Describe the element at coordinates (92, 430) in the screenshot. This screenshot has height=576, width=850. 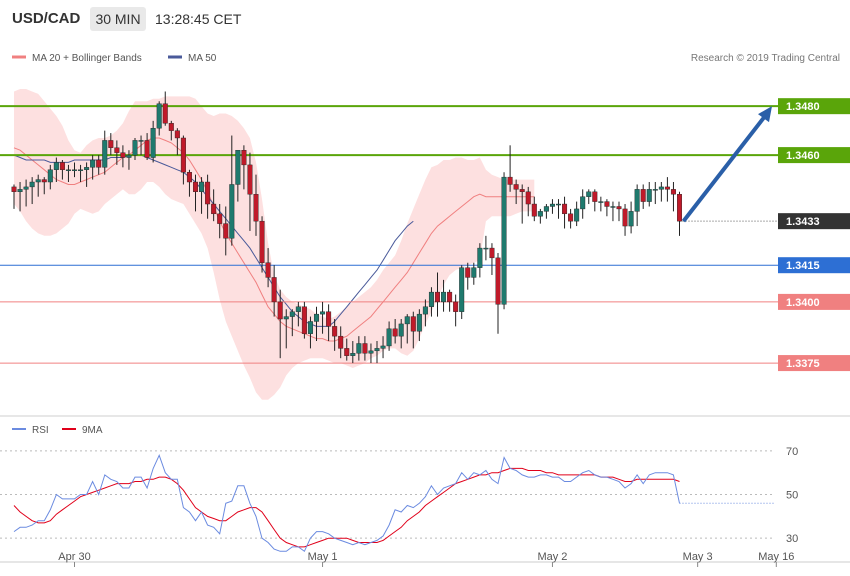
I see `rsi-legend-label: 9MA` at that location.